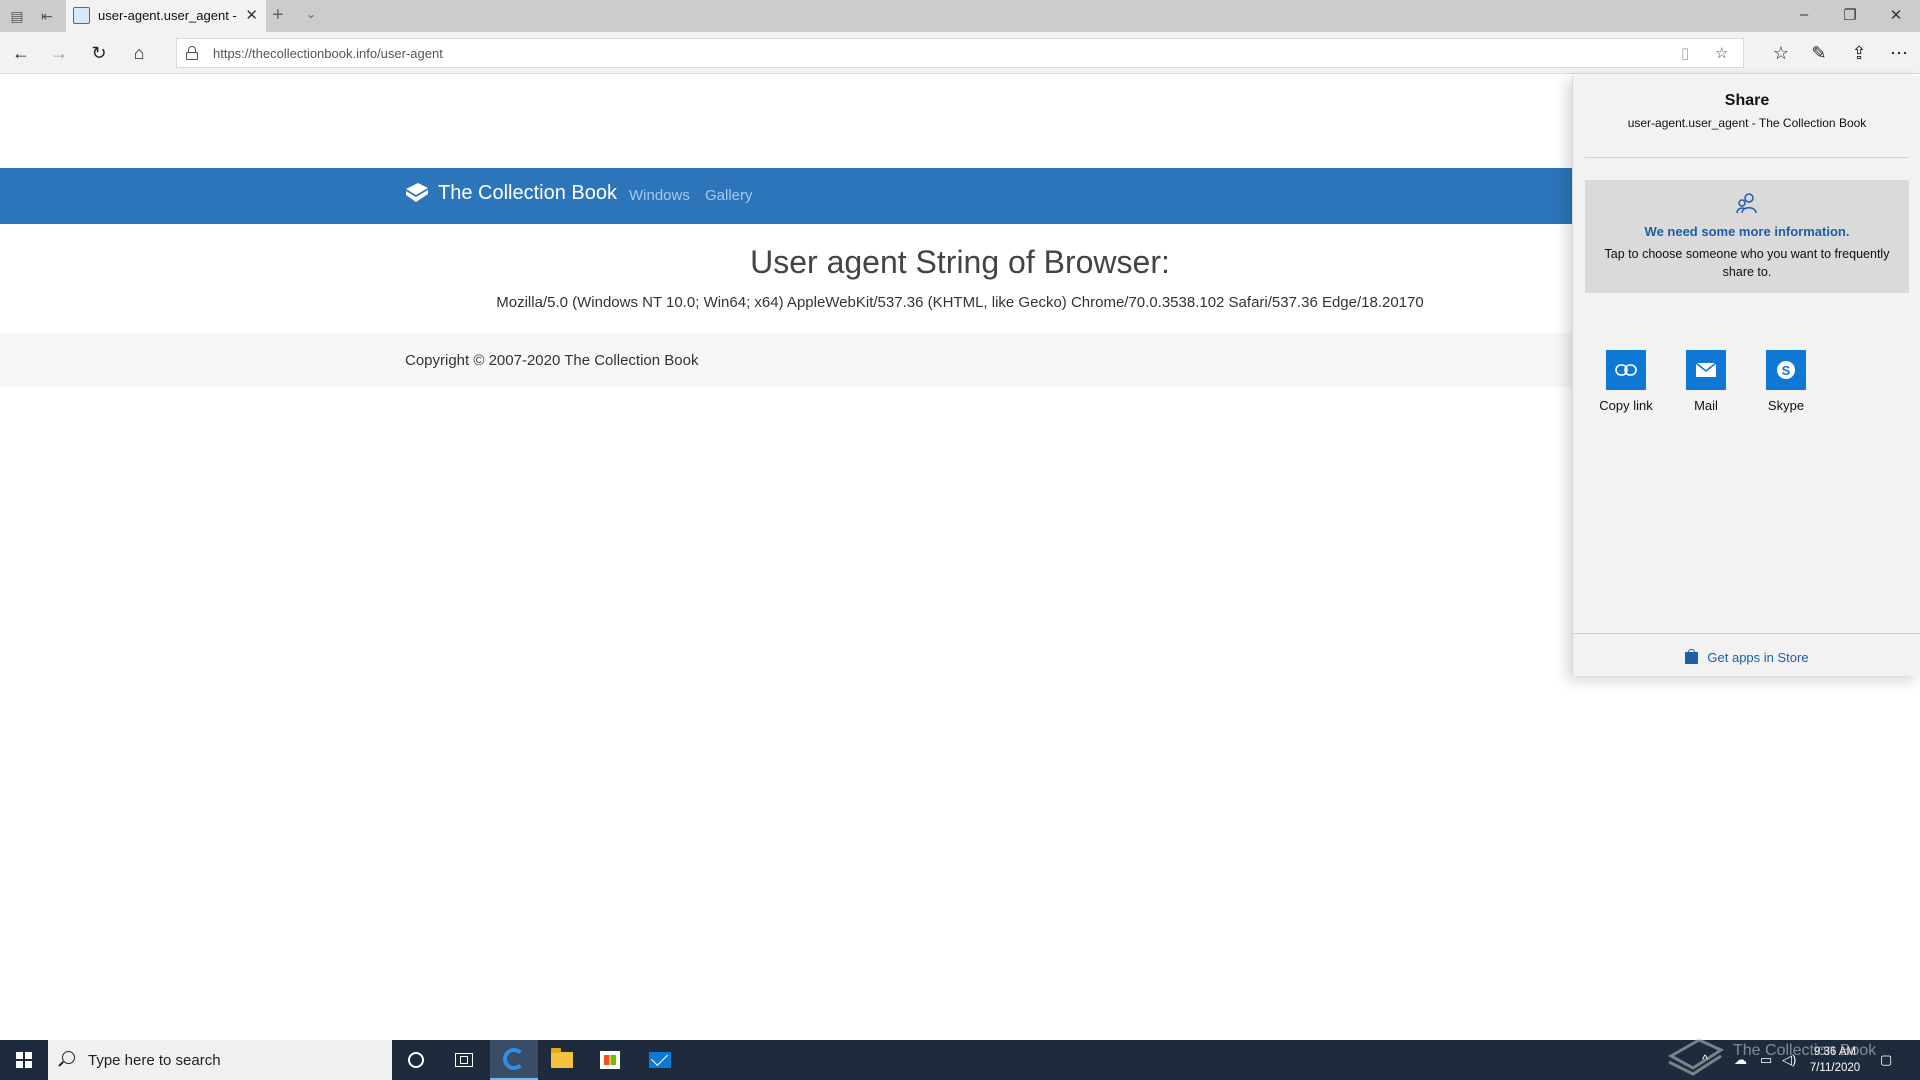  I want to click on brand-name: The Collection Book, so click(527, 192).